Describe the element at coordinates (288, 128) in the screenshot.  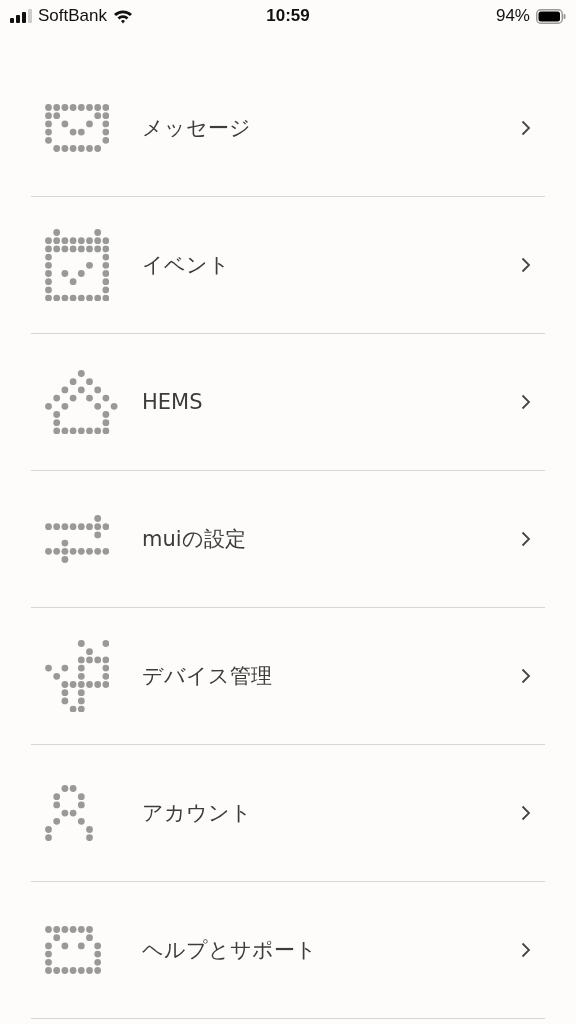
I see `menu-item: メッセージ` at that location.